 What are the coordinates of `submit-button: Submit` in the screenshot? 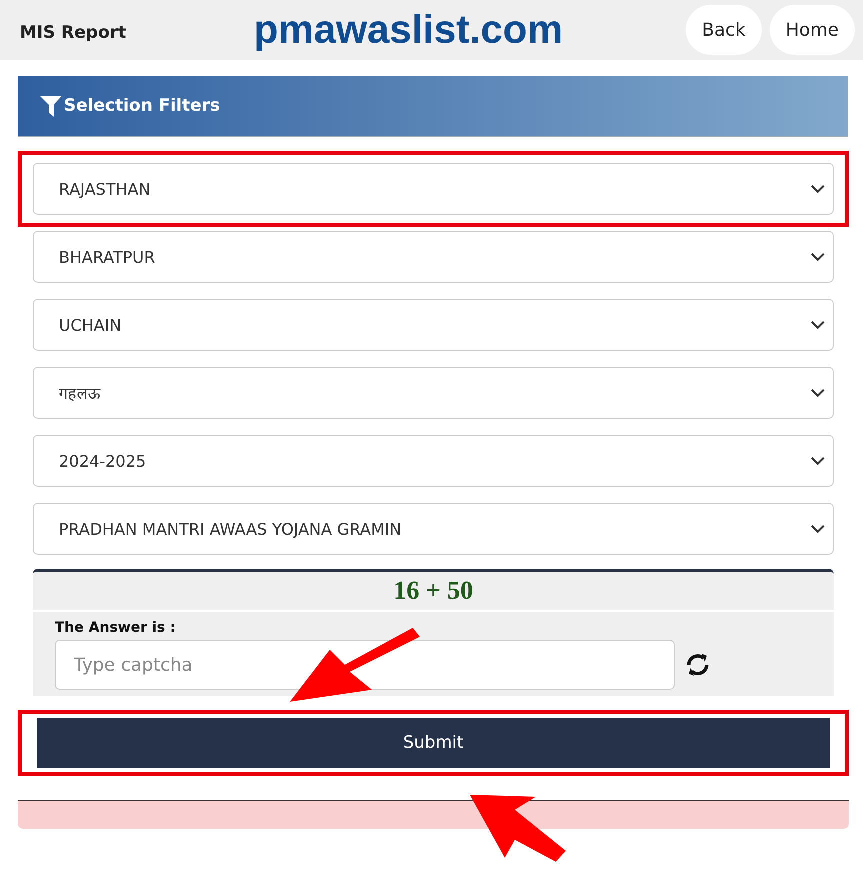 It's located at (433, 743).